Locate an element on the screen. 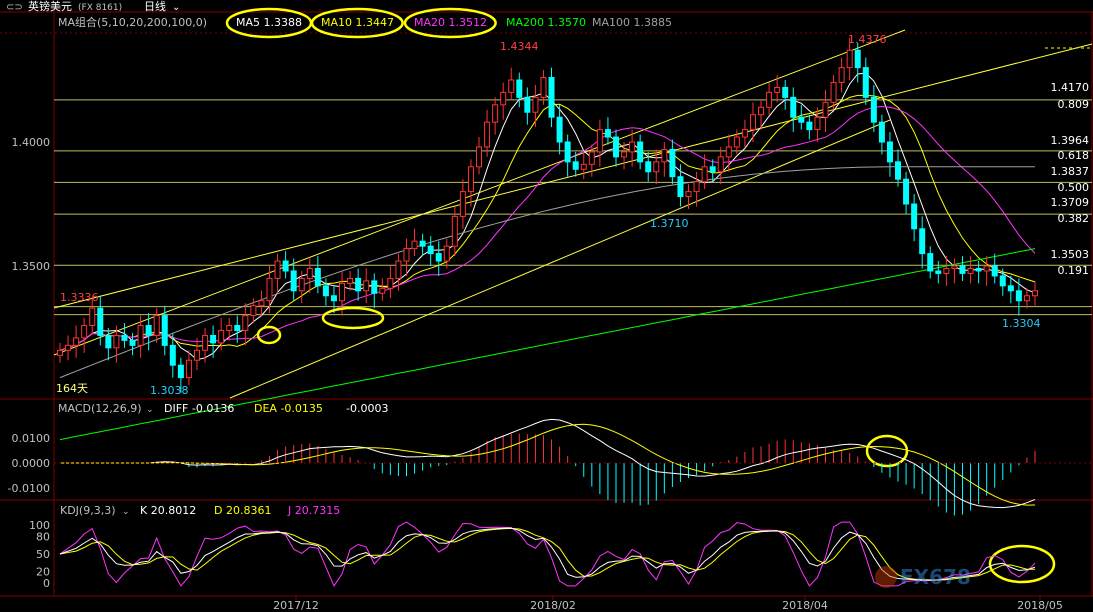 The height and width of the screenshot is (612, 1093). fib-ratio-0: 0.809 is located at coordinates (1074, 104).